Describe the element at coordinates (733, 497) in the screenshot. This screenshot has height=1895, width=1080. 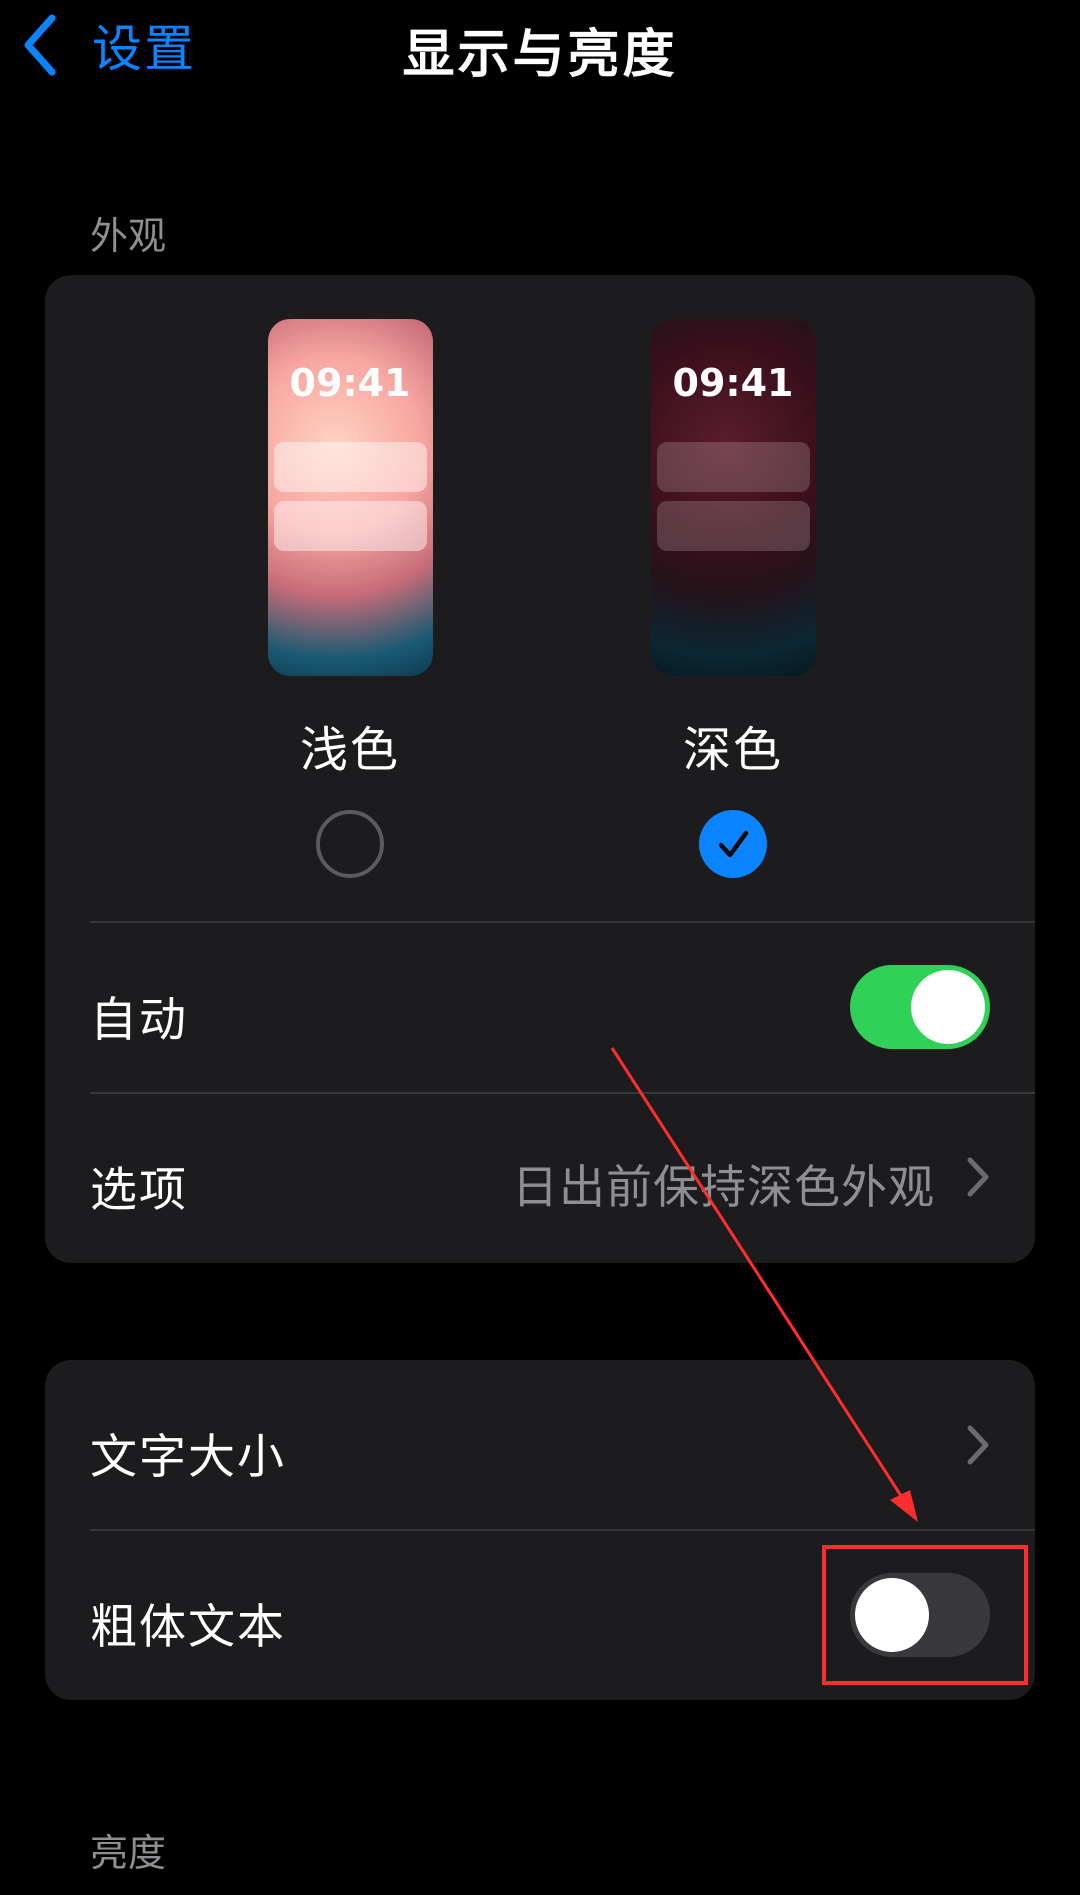
I see `dark-mode-preview: 09:41` at that location.